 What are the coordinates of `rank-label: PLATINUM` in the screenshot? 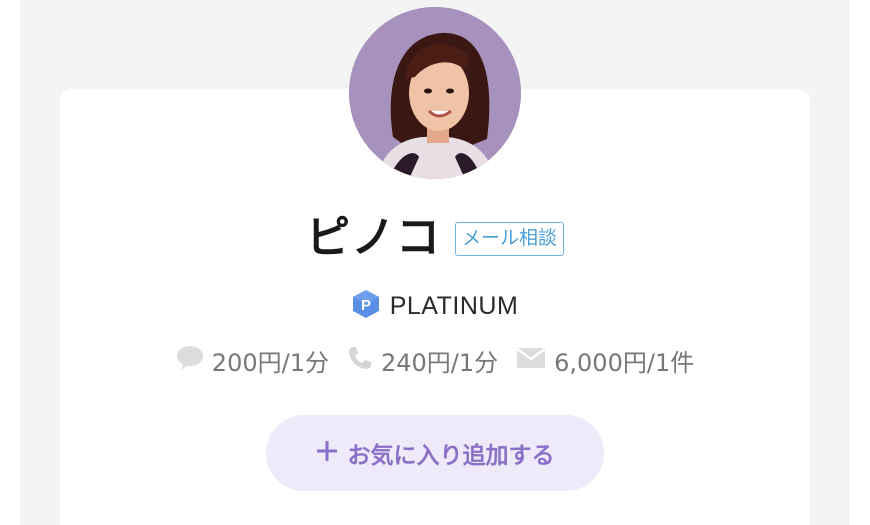 It's located at (454, 305).